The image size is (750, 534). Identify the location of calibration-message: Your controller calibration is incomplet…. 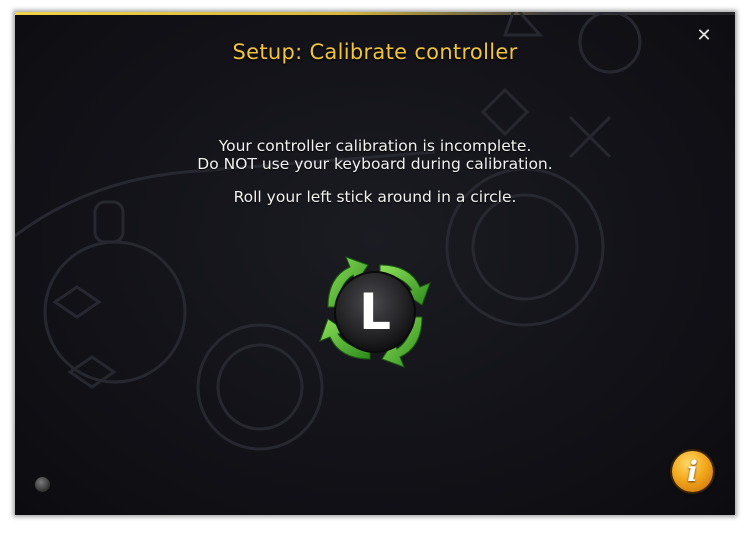
(375, 172).